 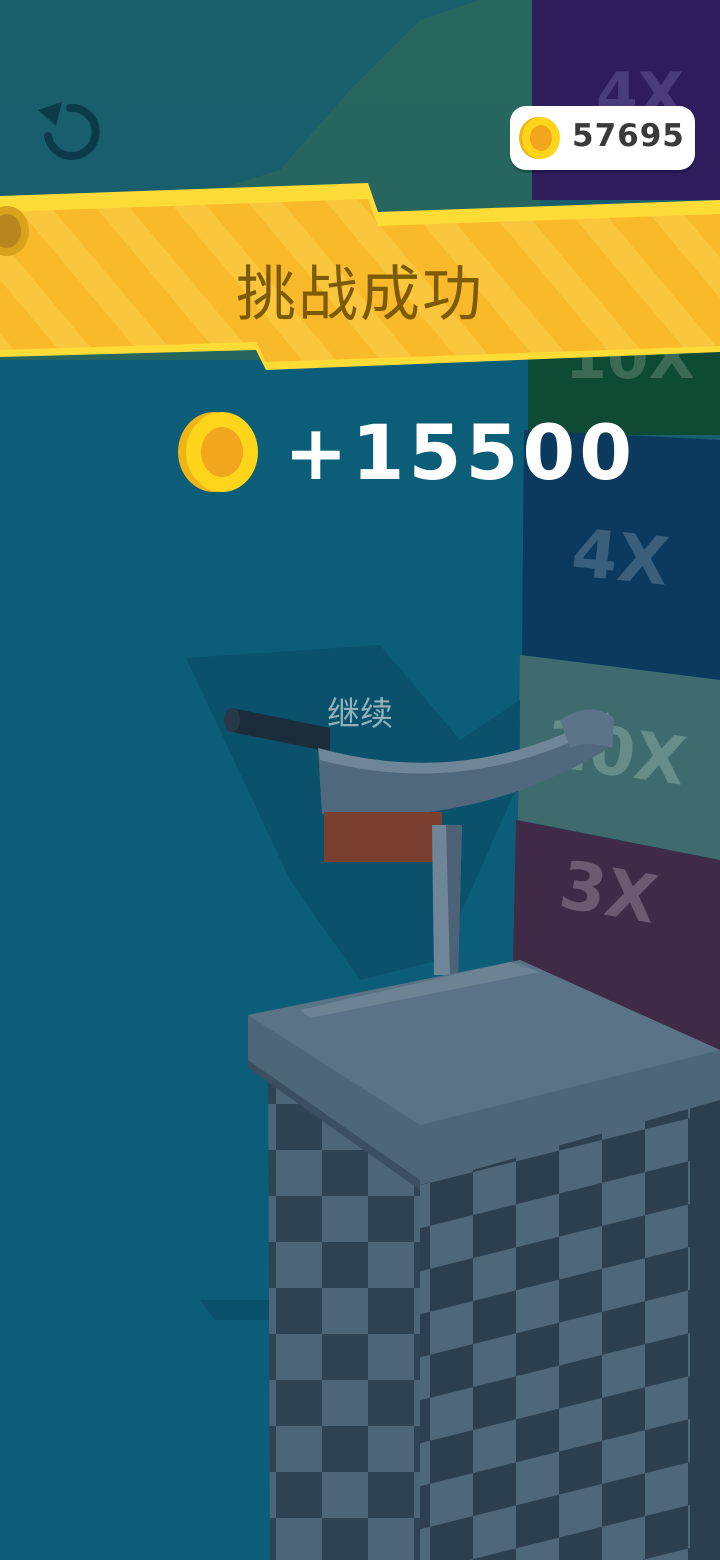 What do you see at coordinates (360, 714) in the screenshot?
I see `continue-button: 继续` at bounding box center [360, 714].